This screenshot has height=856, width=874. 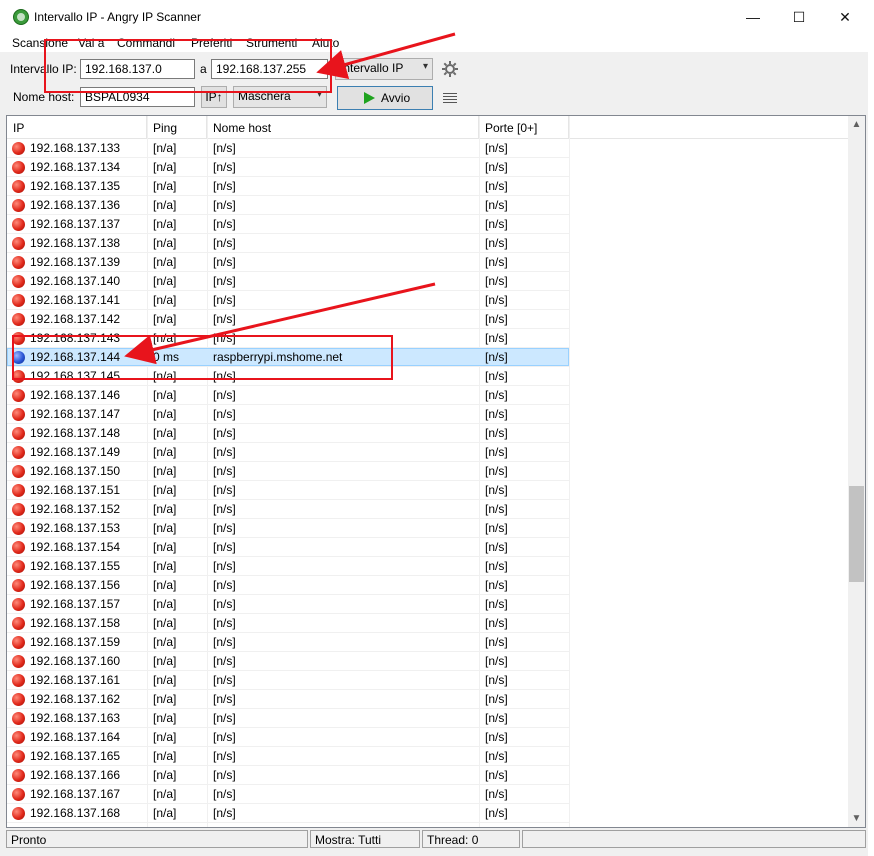 What do you see at coordinates (177, 127) in the screenshot?
I see `column-header-ping: Ping` at bounding box center [177, 127].